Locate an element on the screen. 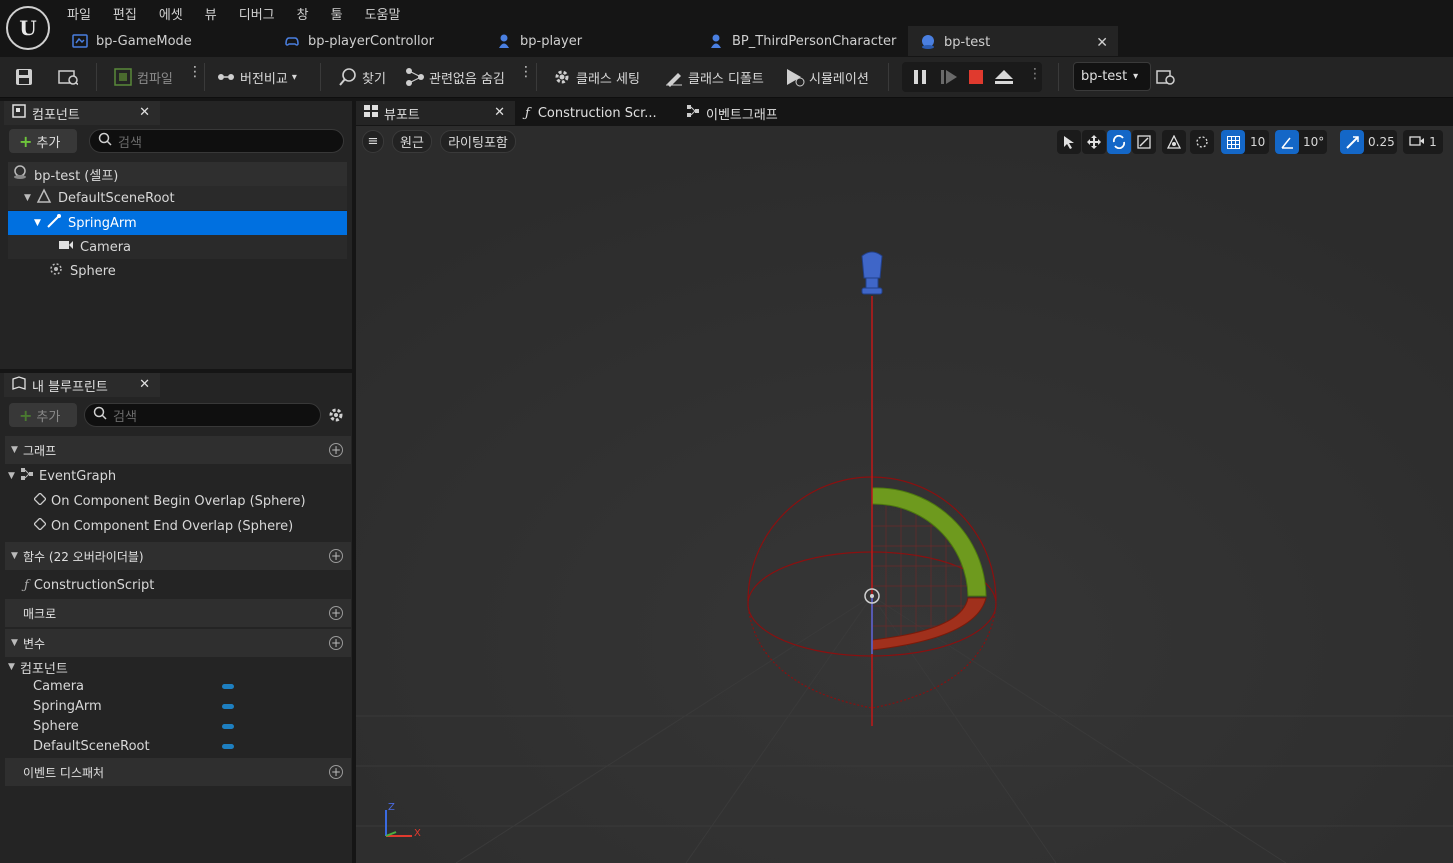 The height and width of the screenshot is (863, 1453). pause-icon is located at coordinates (920, 79).